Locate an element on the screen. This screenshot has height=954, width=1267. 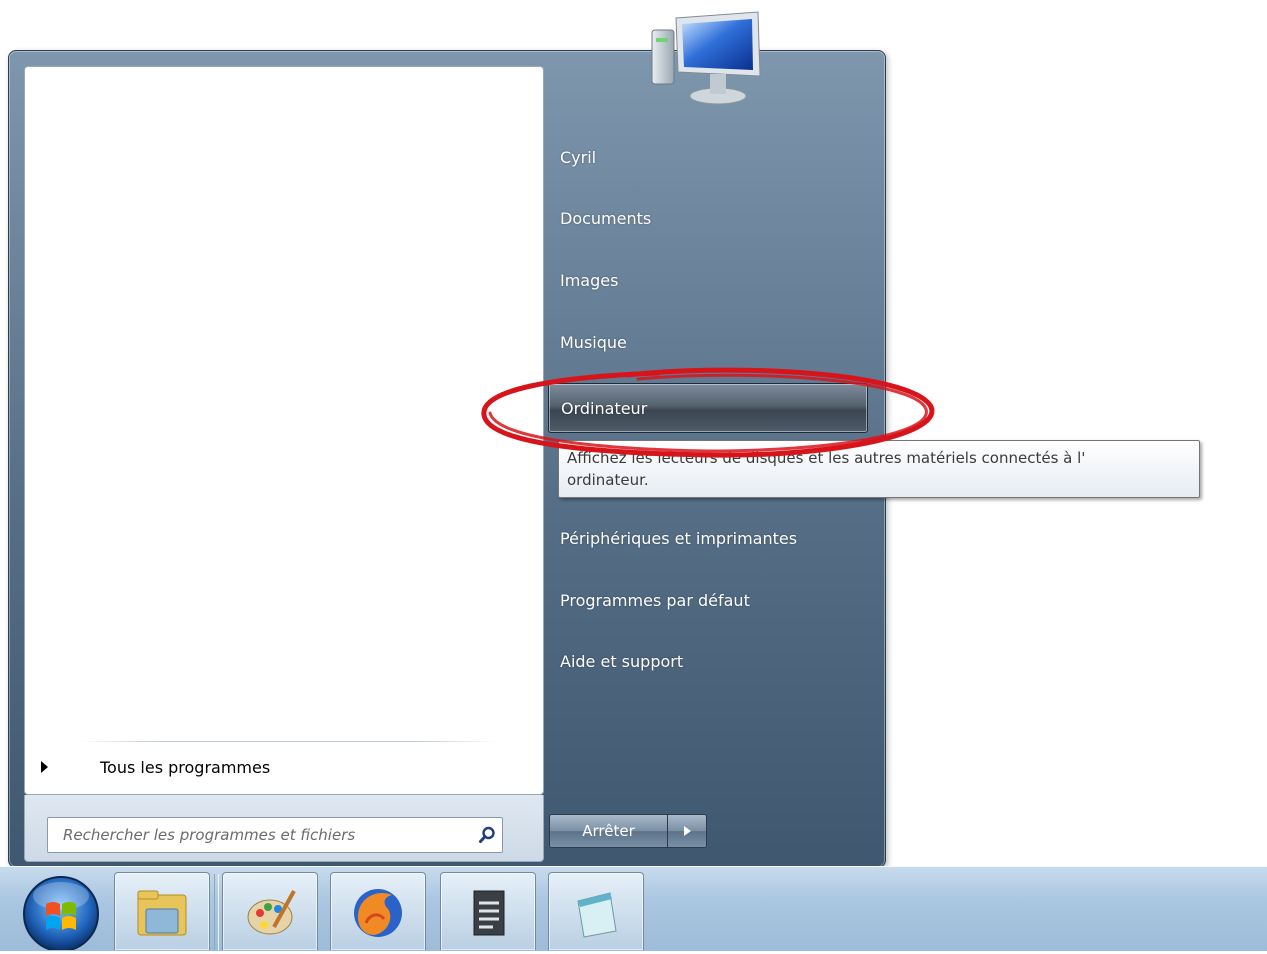
menu-item-label: Cyril is located at coordinates (578, 157).